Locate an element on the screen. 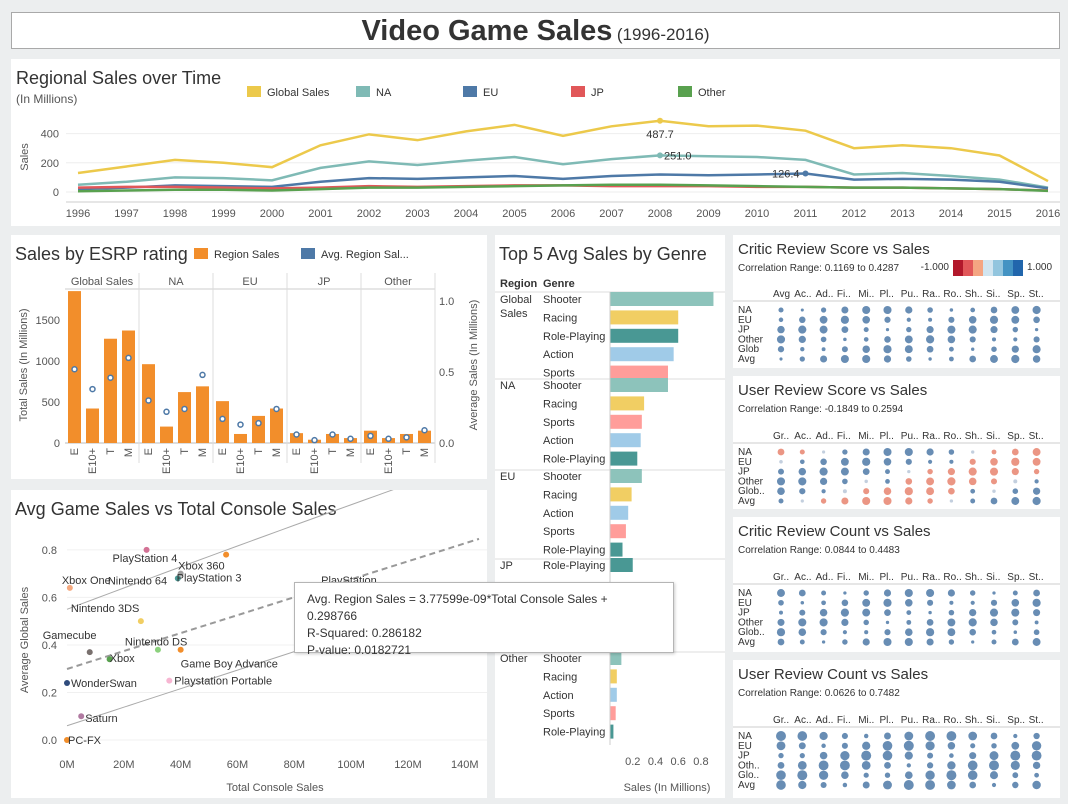 The height and width of the screenshot is (804, 1068). page-title: Video Game Sales is located at coordinates (487, 31).